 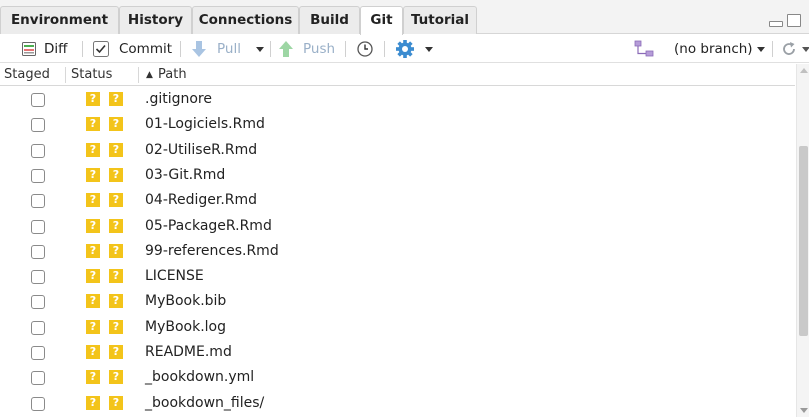 What do you see at coordinates (59, 20) in the screenshot?
I see `tab-environment: Environment` at bounding box center [59, 20].